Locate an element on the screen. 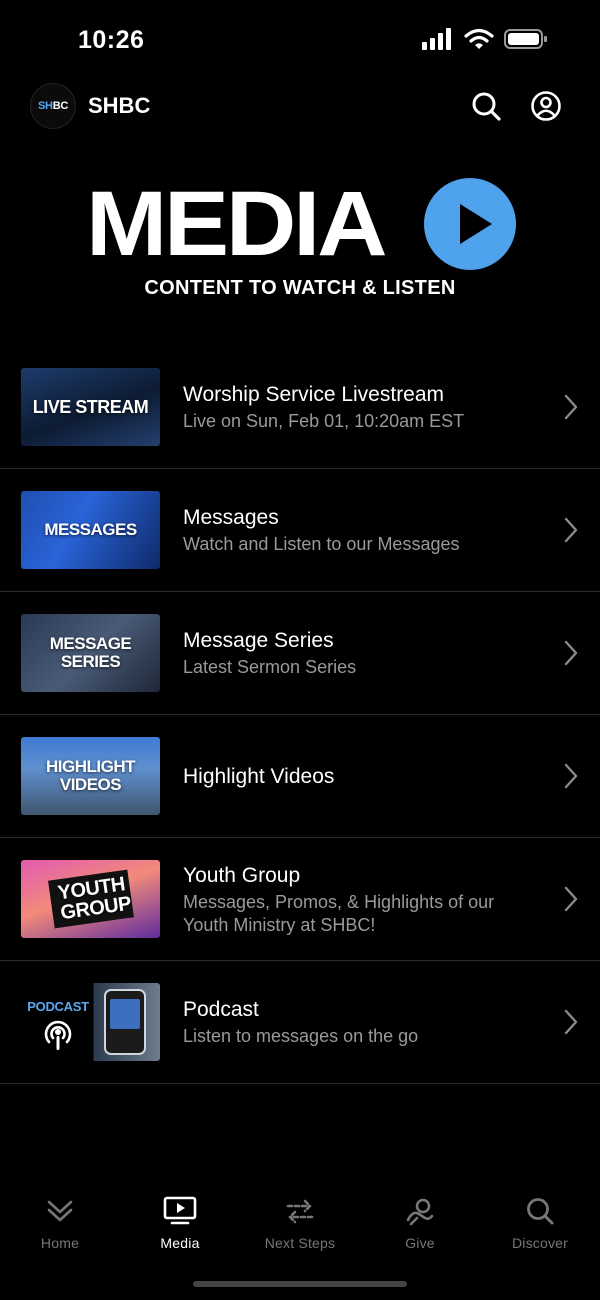 This screenshot has width=600, height=1300. tab-discover-icon-wrap is located at coordinates (540, 1211).